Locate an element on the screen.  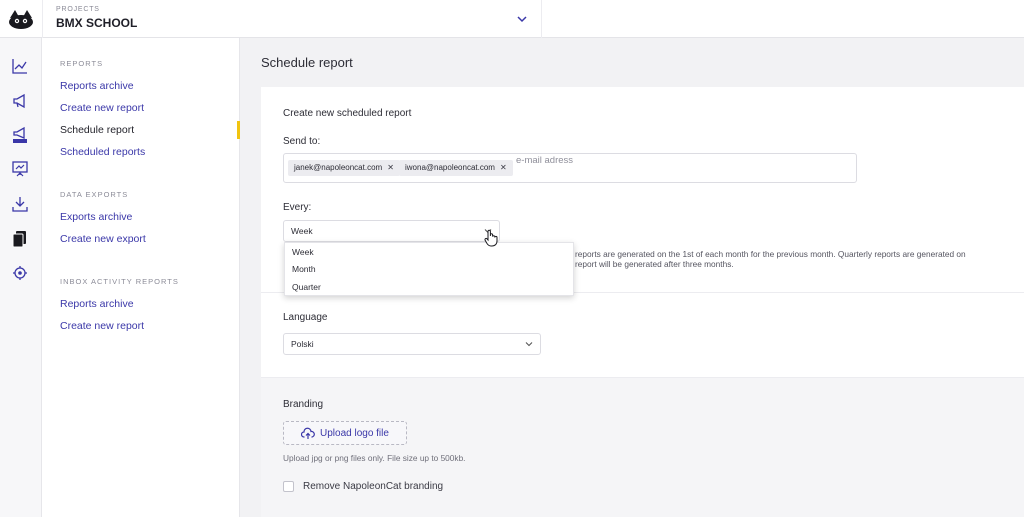
top-bar: PROJECTS BMX SCHOOL is located at coordinates (512, 19).